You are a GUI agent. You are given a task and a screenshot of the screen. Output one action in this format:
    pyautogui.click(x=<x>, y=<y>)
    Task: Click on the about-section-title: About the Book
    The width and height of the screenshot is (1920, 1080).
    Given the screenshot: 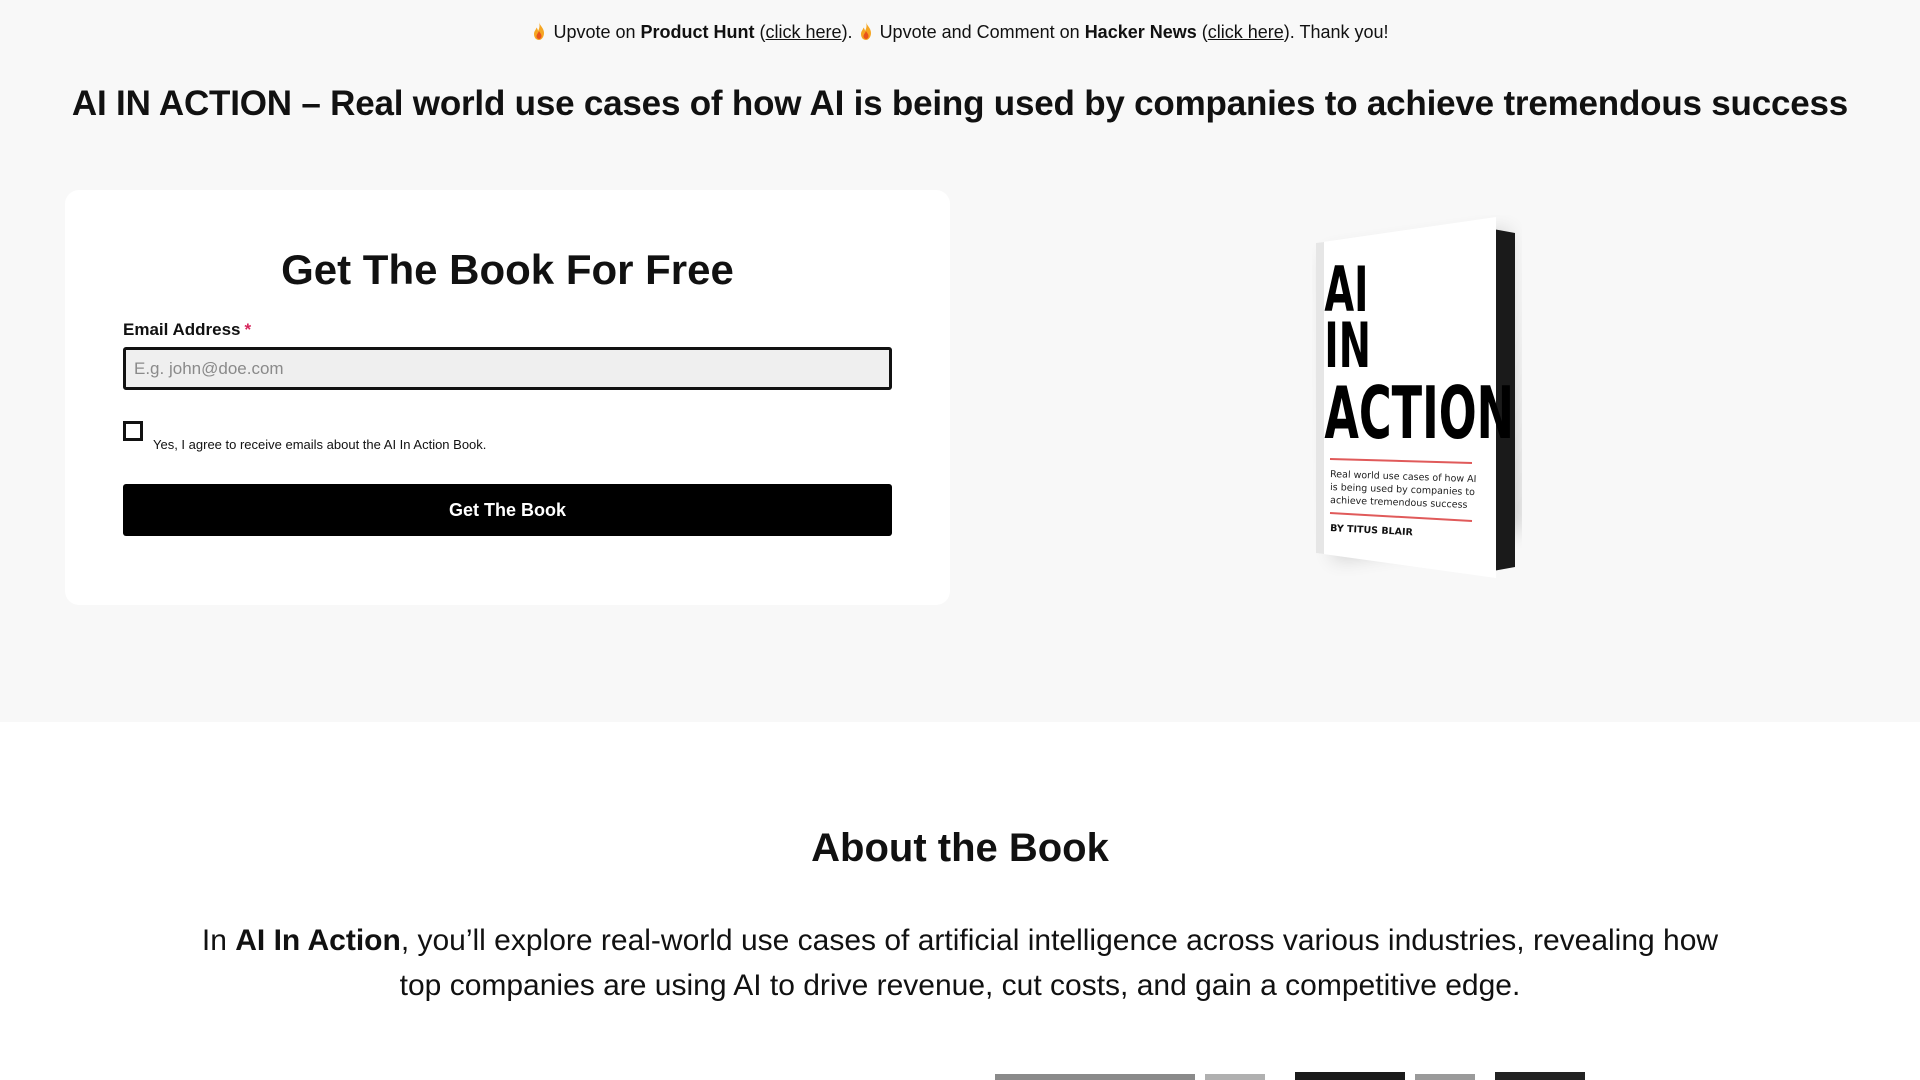 What is the action you would take?
    pyautogui.click(x=960, y=848)
    